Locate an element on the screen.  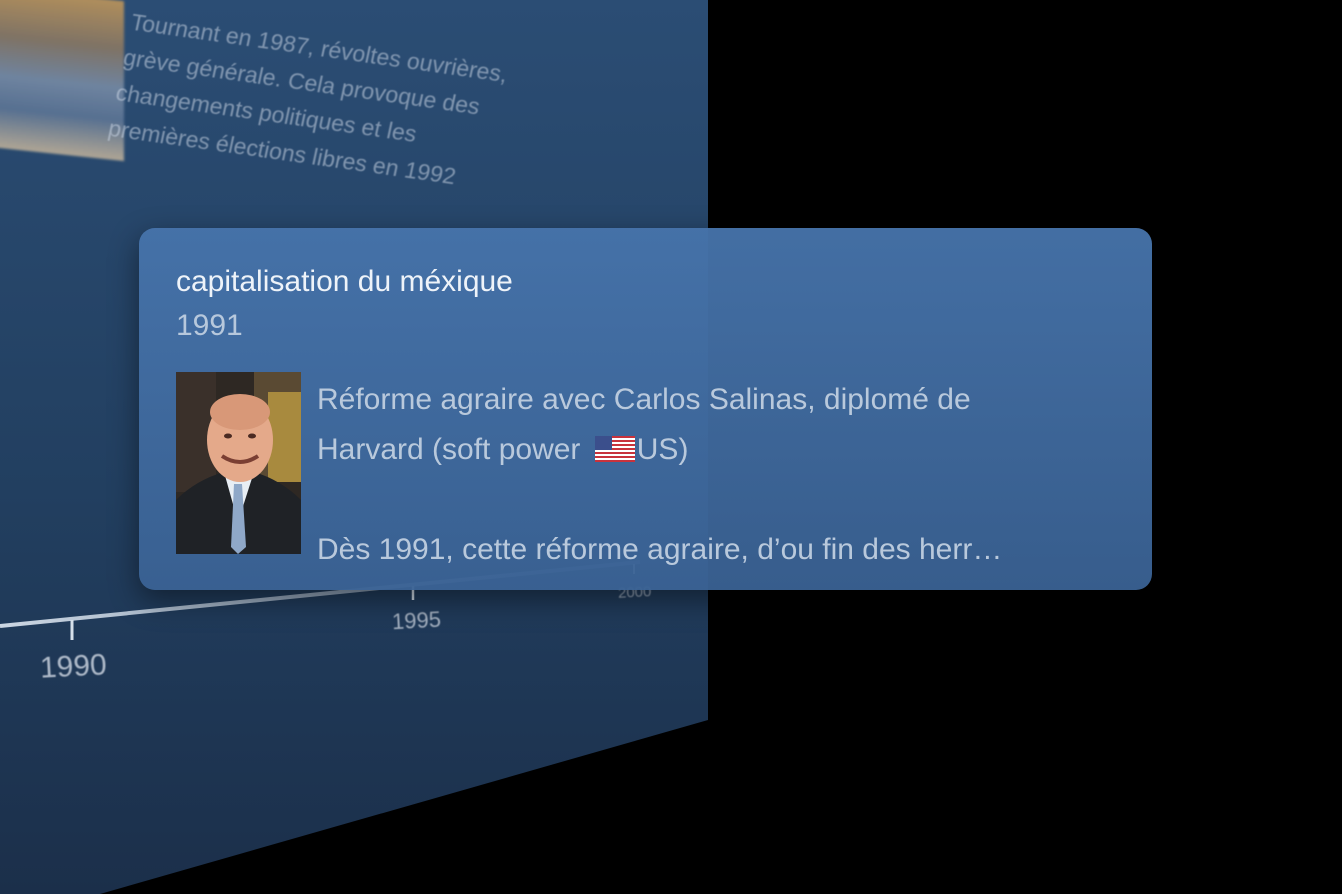
tick-label-1990: 1990 is located at coordinates (73, 666).